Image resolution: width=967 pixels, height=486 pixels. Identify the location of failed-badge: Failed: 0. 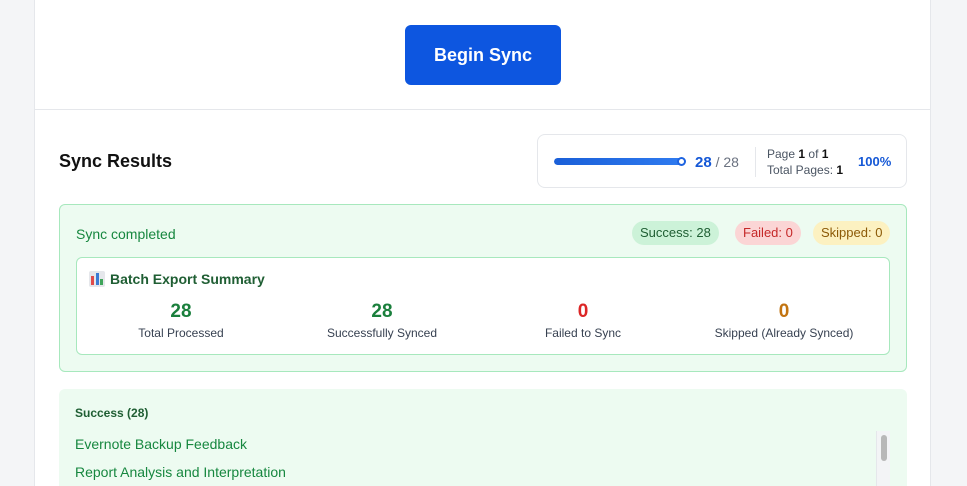
(768, 233).